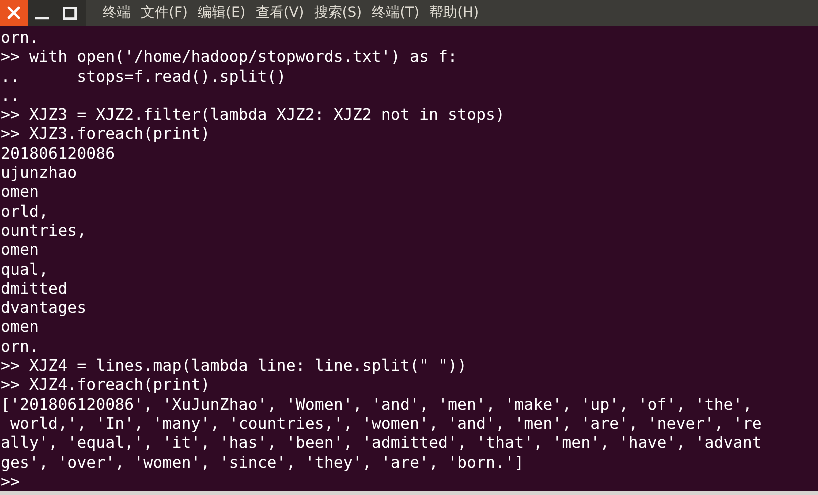 The height and width of the screenshot is (495, 818). What do you see at coordinates (338, 13) in the screenshot?
I see `menu-item: 搜索(S)` at bounding box center [338, 13].